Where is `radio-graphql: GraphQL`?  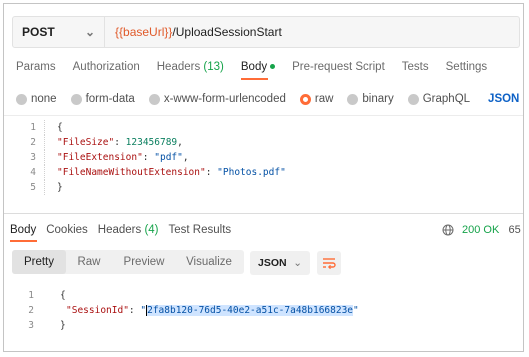
radio-graphql: GraphQL is located at coordinates (438, 99).